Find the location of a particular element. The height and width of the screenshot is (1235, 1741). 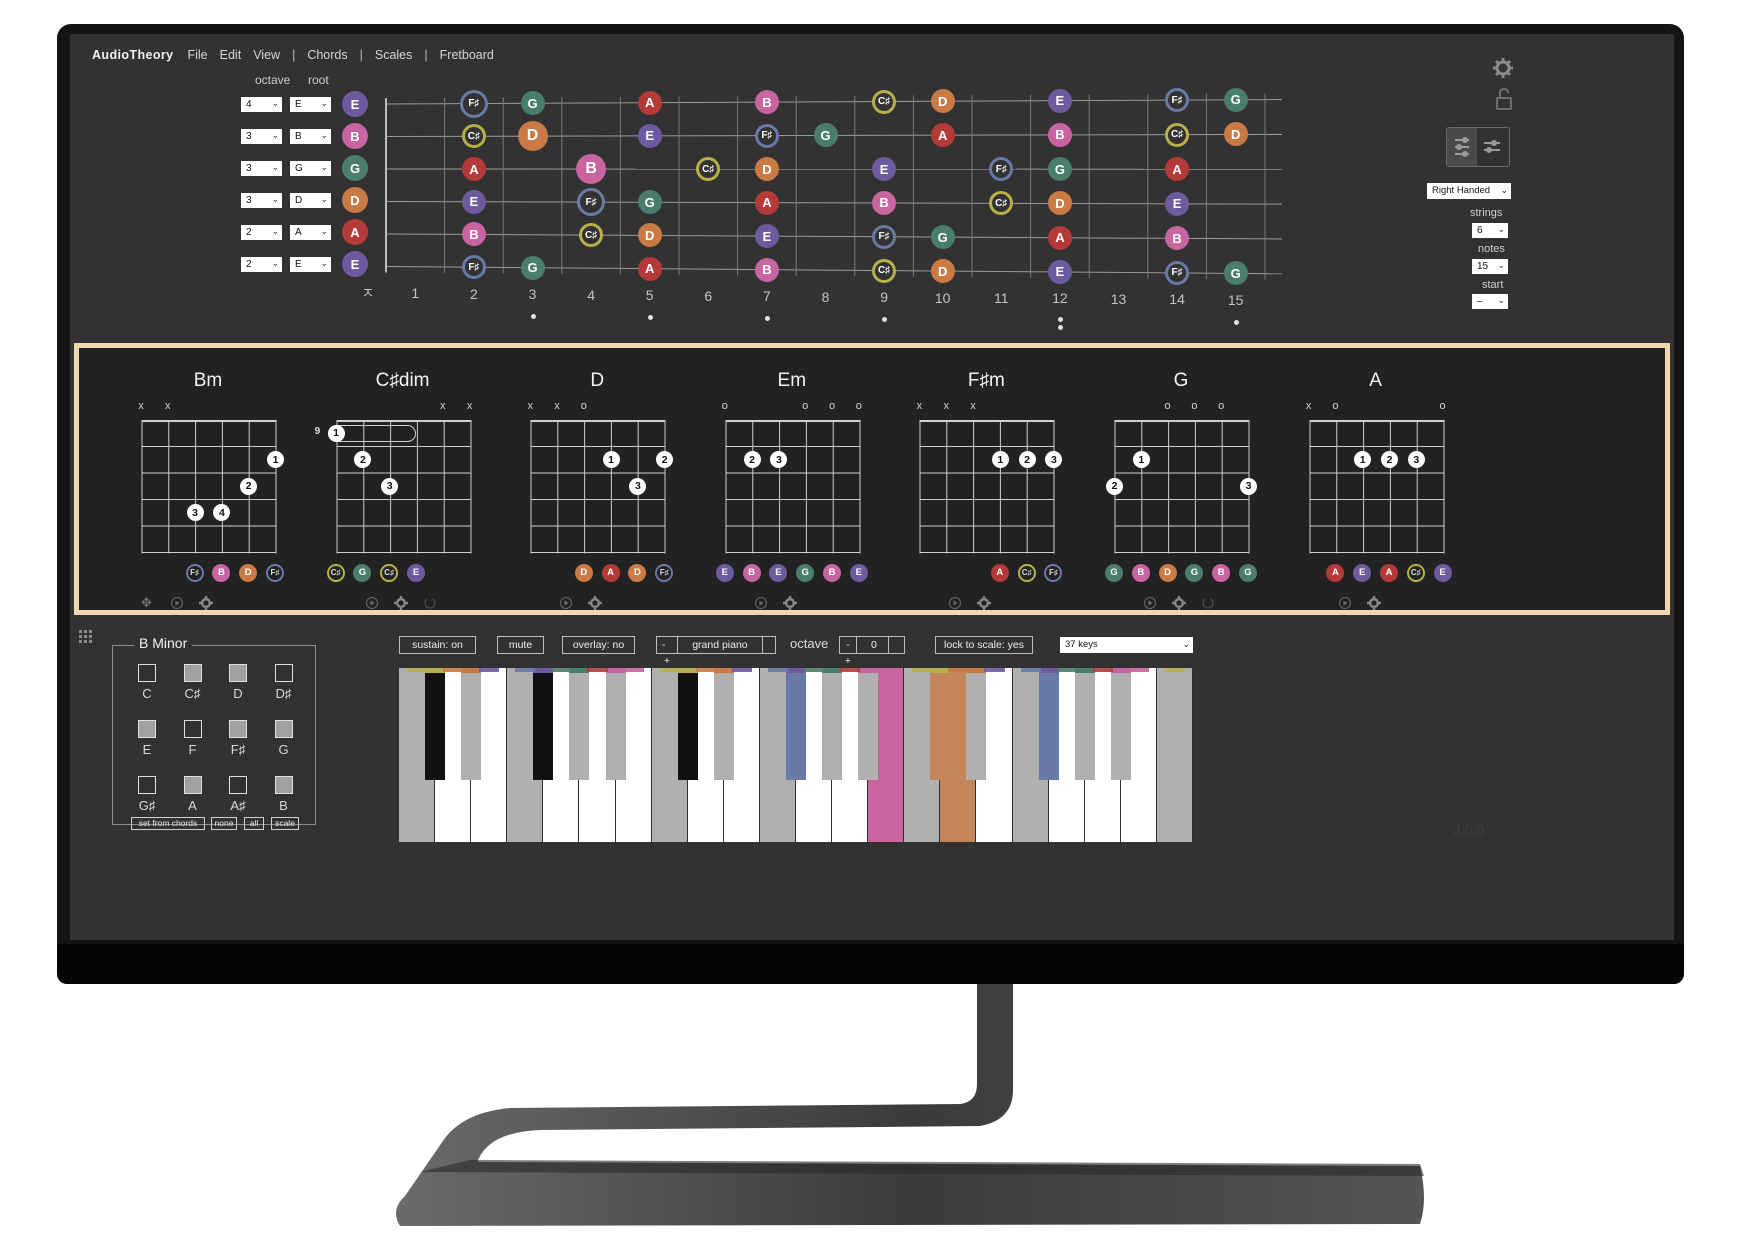

keys-select: 37 keys ⌄ is located at coordinates (1126, 645).